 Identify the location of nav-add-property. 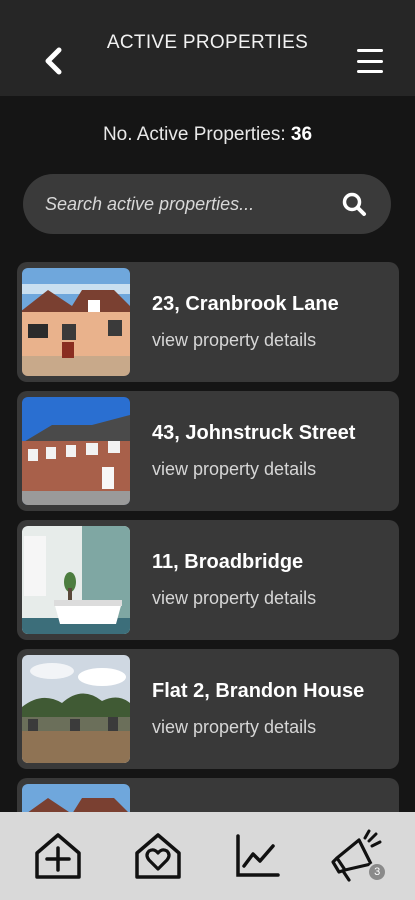
(58, 856).